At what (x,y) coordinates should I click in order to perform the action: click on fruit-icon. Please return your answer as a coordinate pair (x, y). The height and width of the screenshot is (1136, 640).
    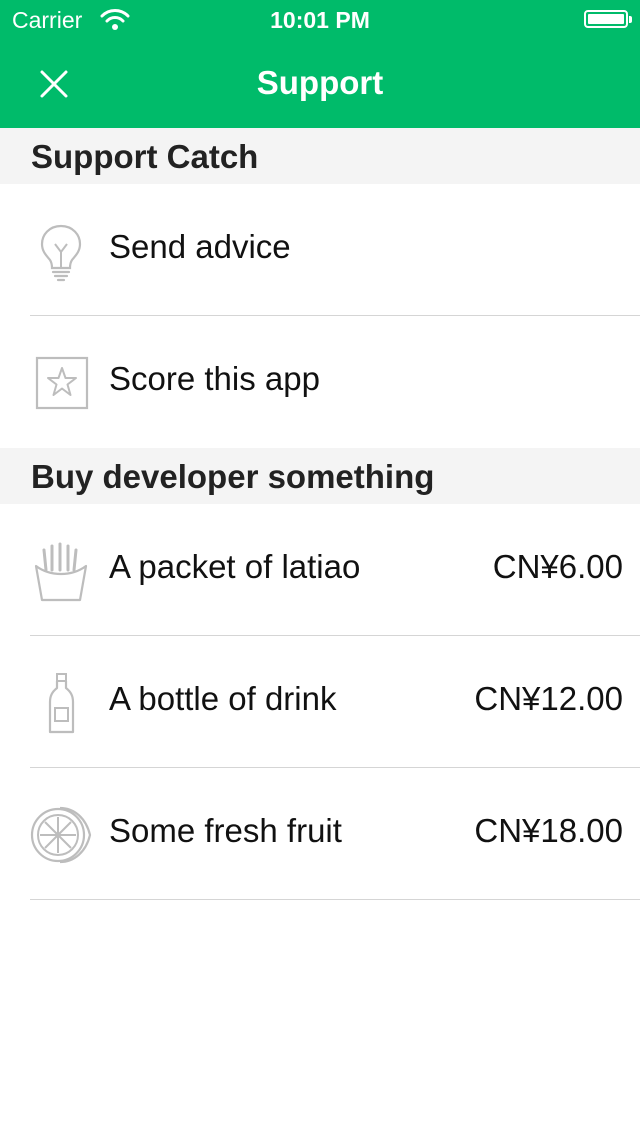
    Looking at the image, I should click on (61, 835).